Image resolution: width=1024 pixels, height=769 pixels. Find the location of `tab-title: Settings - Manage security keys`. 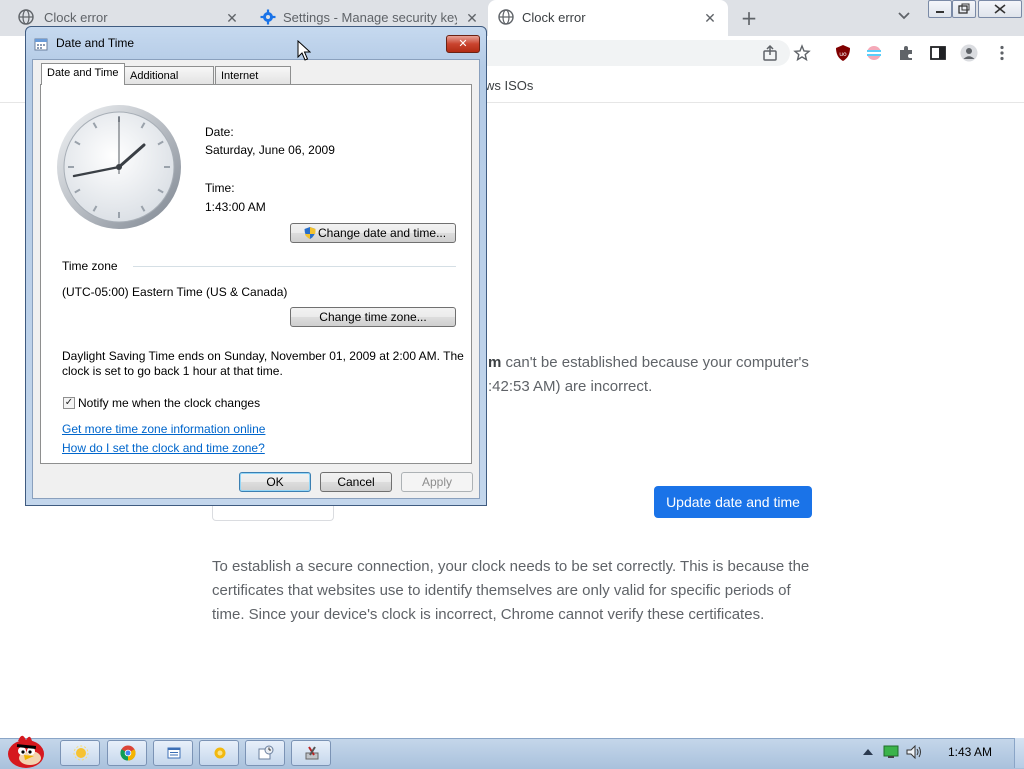

tab-title: Settings - Manage security keys is located at coordinates (370, 17).